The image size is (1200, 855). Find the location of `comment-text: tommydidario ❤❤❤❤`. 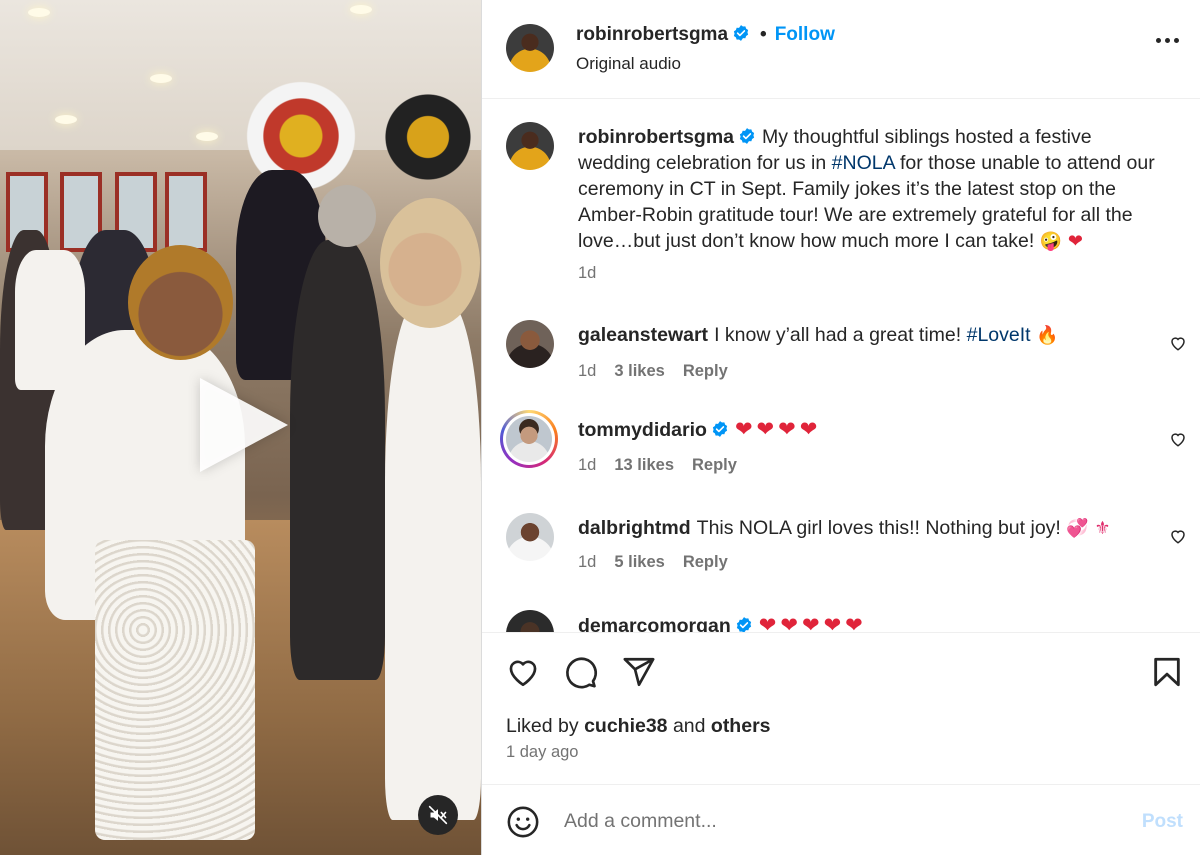

comment-text: tommydidario ❤❤❤❤ is located at coordinates (868, 429).